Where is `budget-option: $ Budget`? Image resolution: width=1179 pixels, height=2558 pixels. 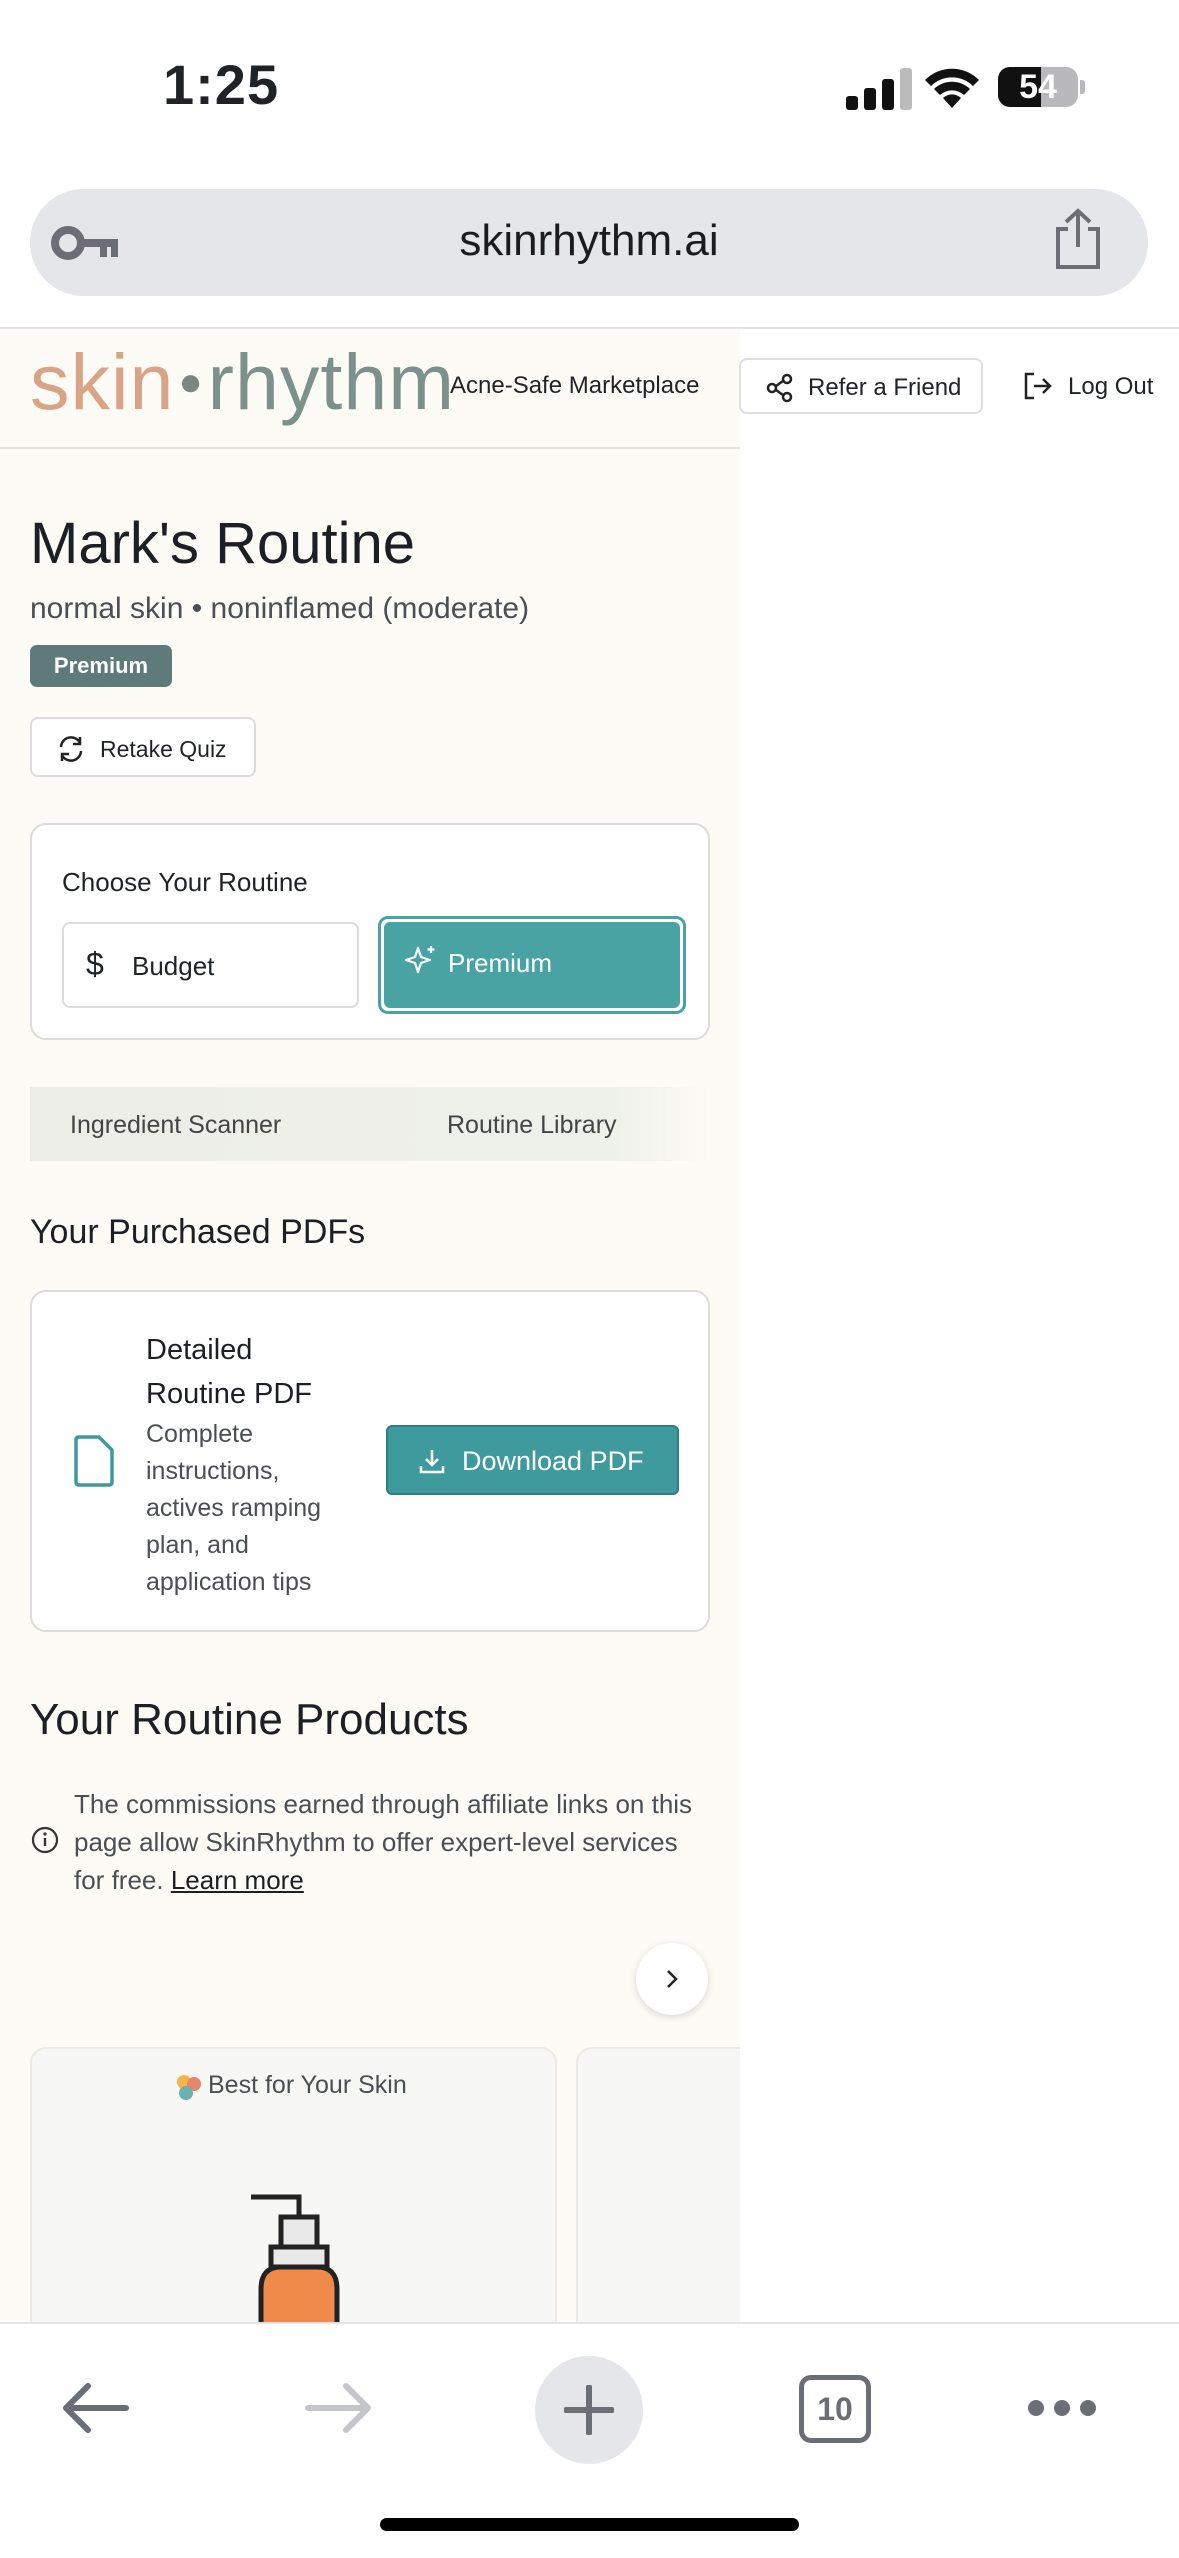 budget-option: $ Budget is located at coordinates (210, 965).